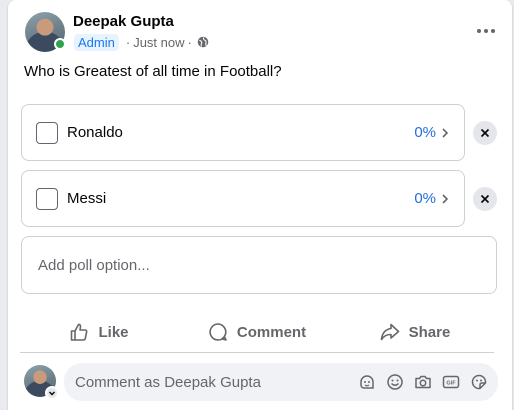  Describe the element at coordinates (243, 132) in the screenshot. I see `poll-option: Ronaldo 0%` at that location.